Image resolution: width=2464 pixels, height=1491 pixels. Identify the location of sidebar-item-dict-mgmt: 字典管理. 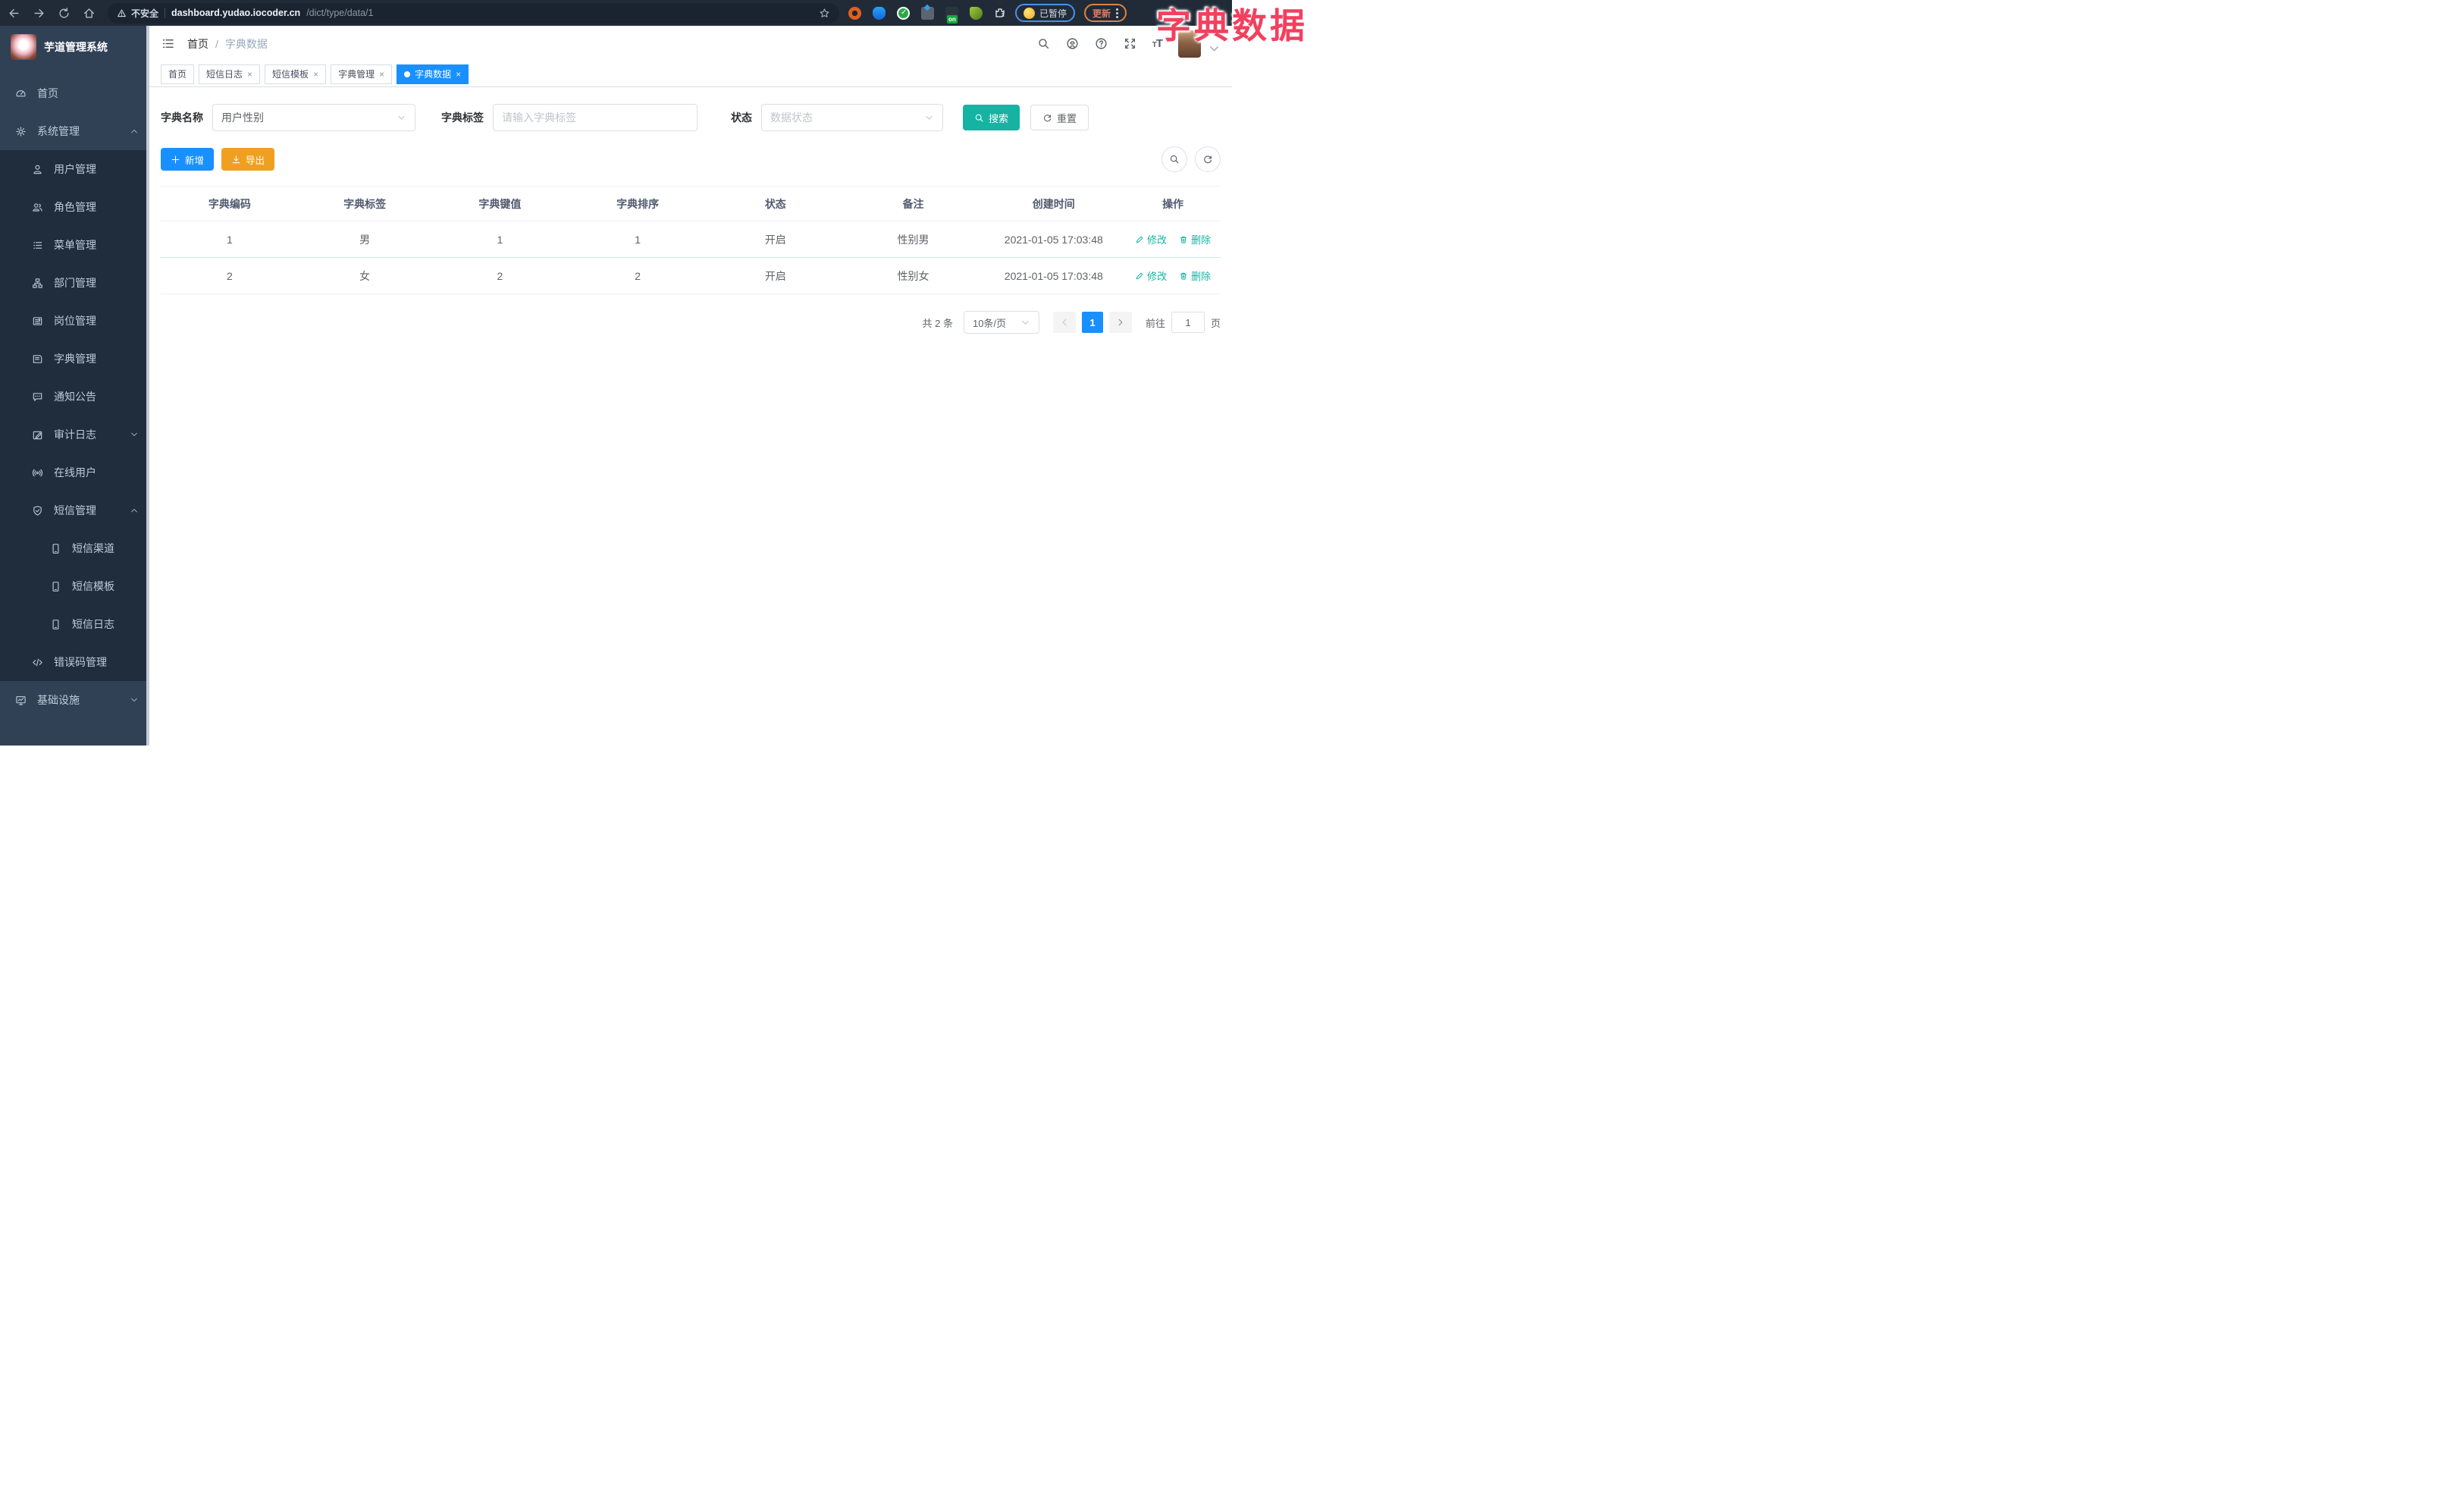
(74, 359).